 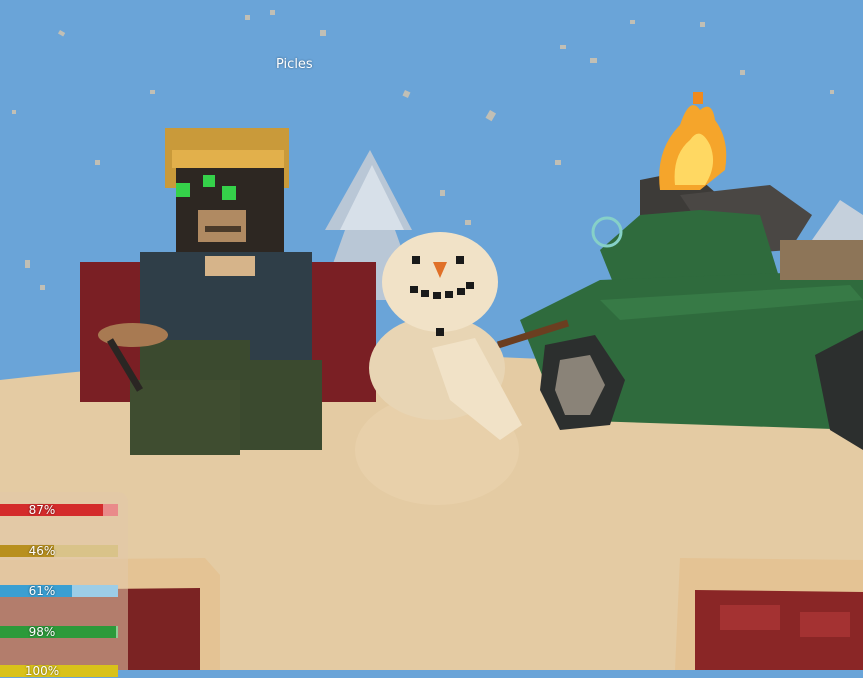 What do you see at coordinates (42, 671) in the screenshot?
I see `stamina-value: 100%` at bounding box center [42, 671].